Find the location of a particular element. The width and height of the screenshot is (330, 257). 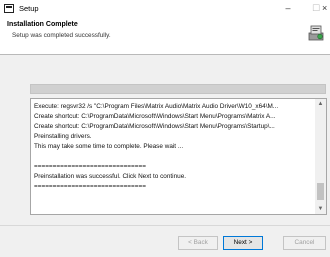

installer-icon is located at coordinates (316, 33).